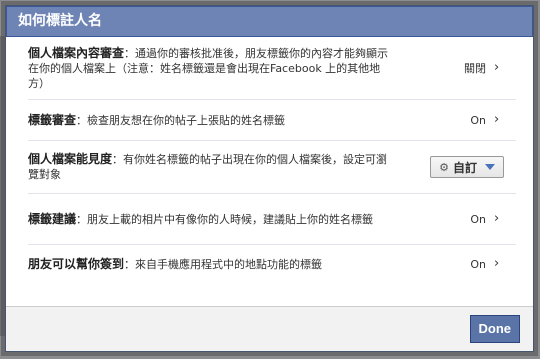  Describe the element at coordinates (223, 264) in the screenshot. I see `setting-description: ：來自手機應用程式中的地點功能的標籤` at that location.